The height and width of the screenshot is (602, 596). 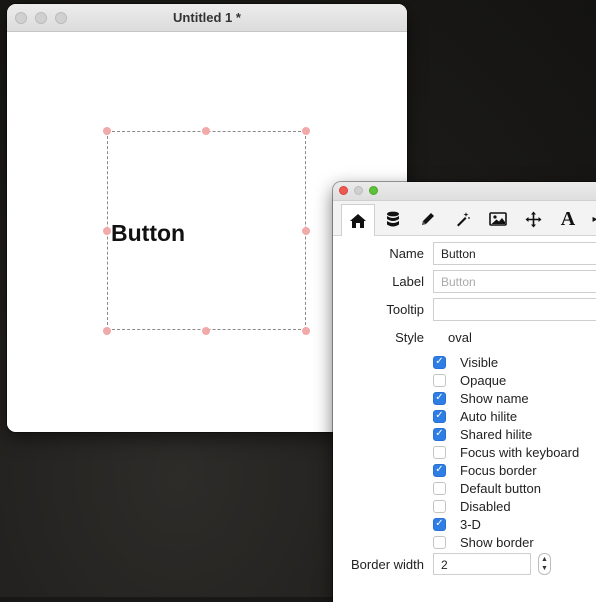 I want to click on border-width-field: 2, so click(x=482, y=564).